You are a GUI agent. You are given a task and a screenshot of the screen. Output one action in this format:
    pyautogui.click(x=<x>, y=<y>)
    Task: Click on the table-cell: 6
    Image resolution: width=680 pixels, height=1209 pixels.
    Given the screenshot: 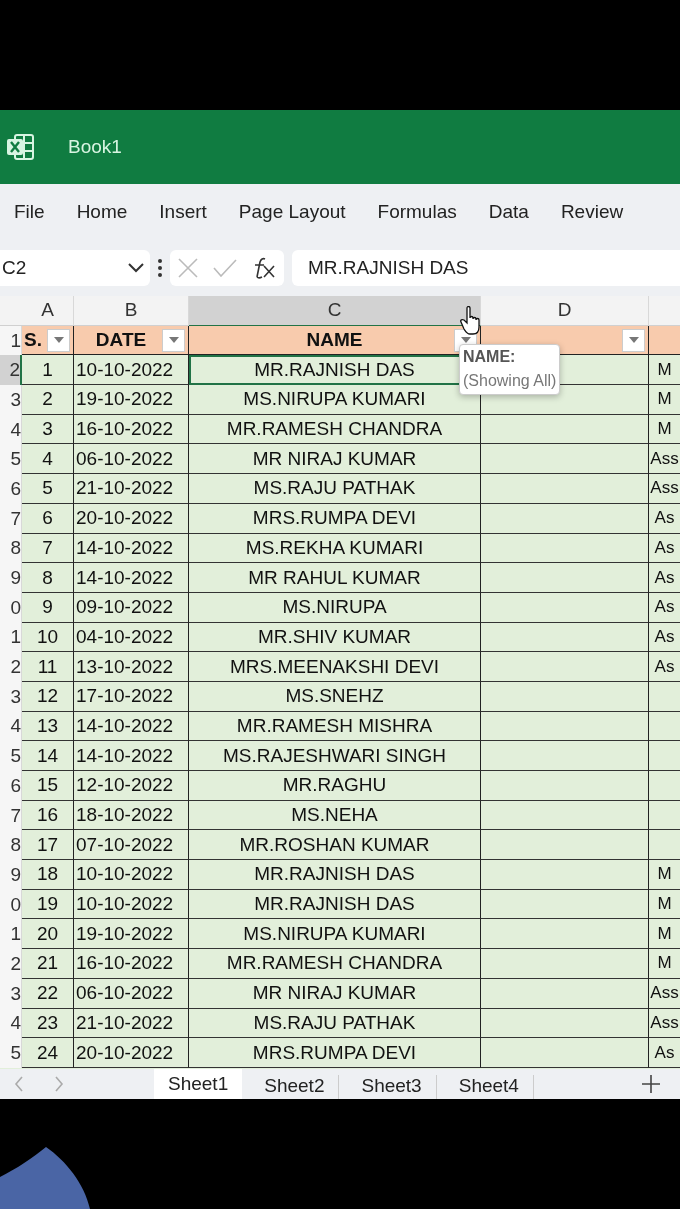 What is the action you would take?
    pyautogui.click(x=48, y=518)
    